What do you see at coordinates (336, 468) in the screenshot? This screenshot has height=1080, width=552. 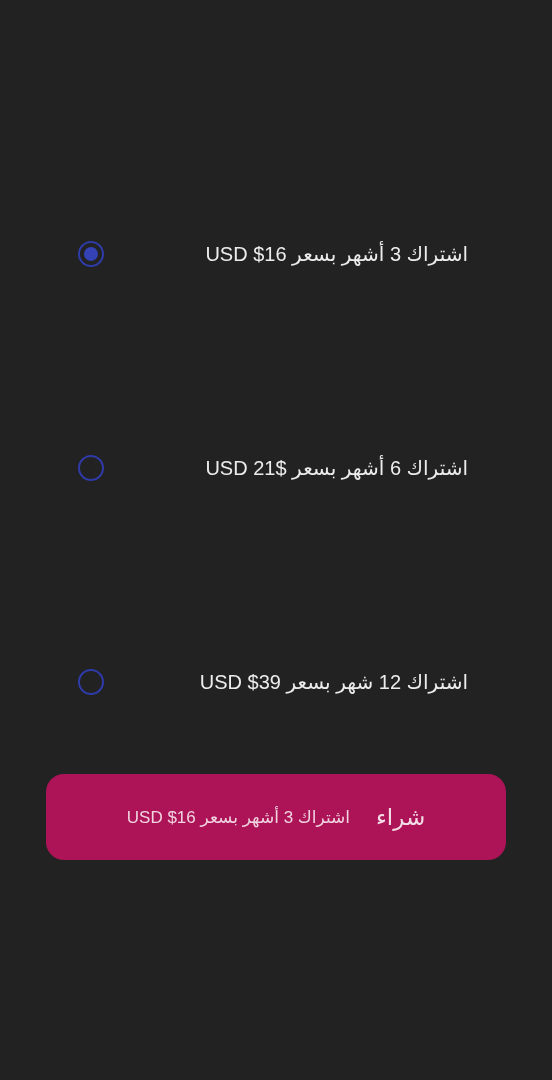 I see `plan-label: اشتراك 6 أشهر بسعر USD 21$` at bounding box center [336, 468].